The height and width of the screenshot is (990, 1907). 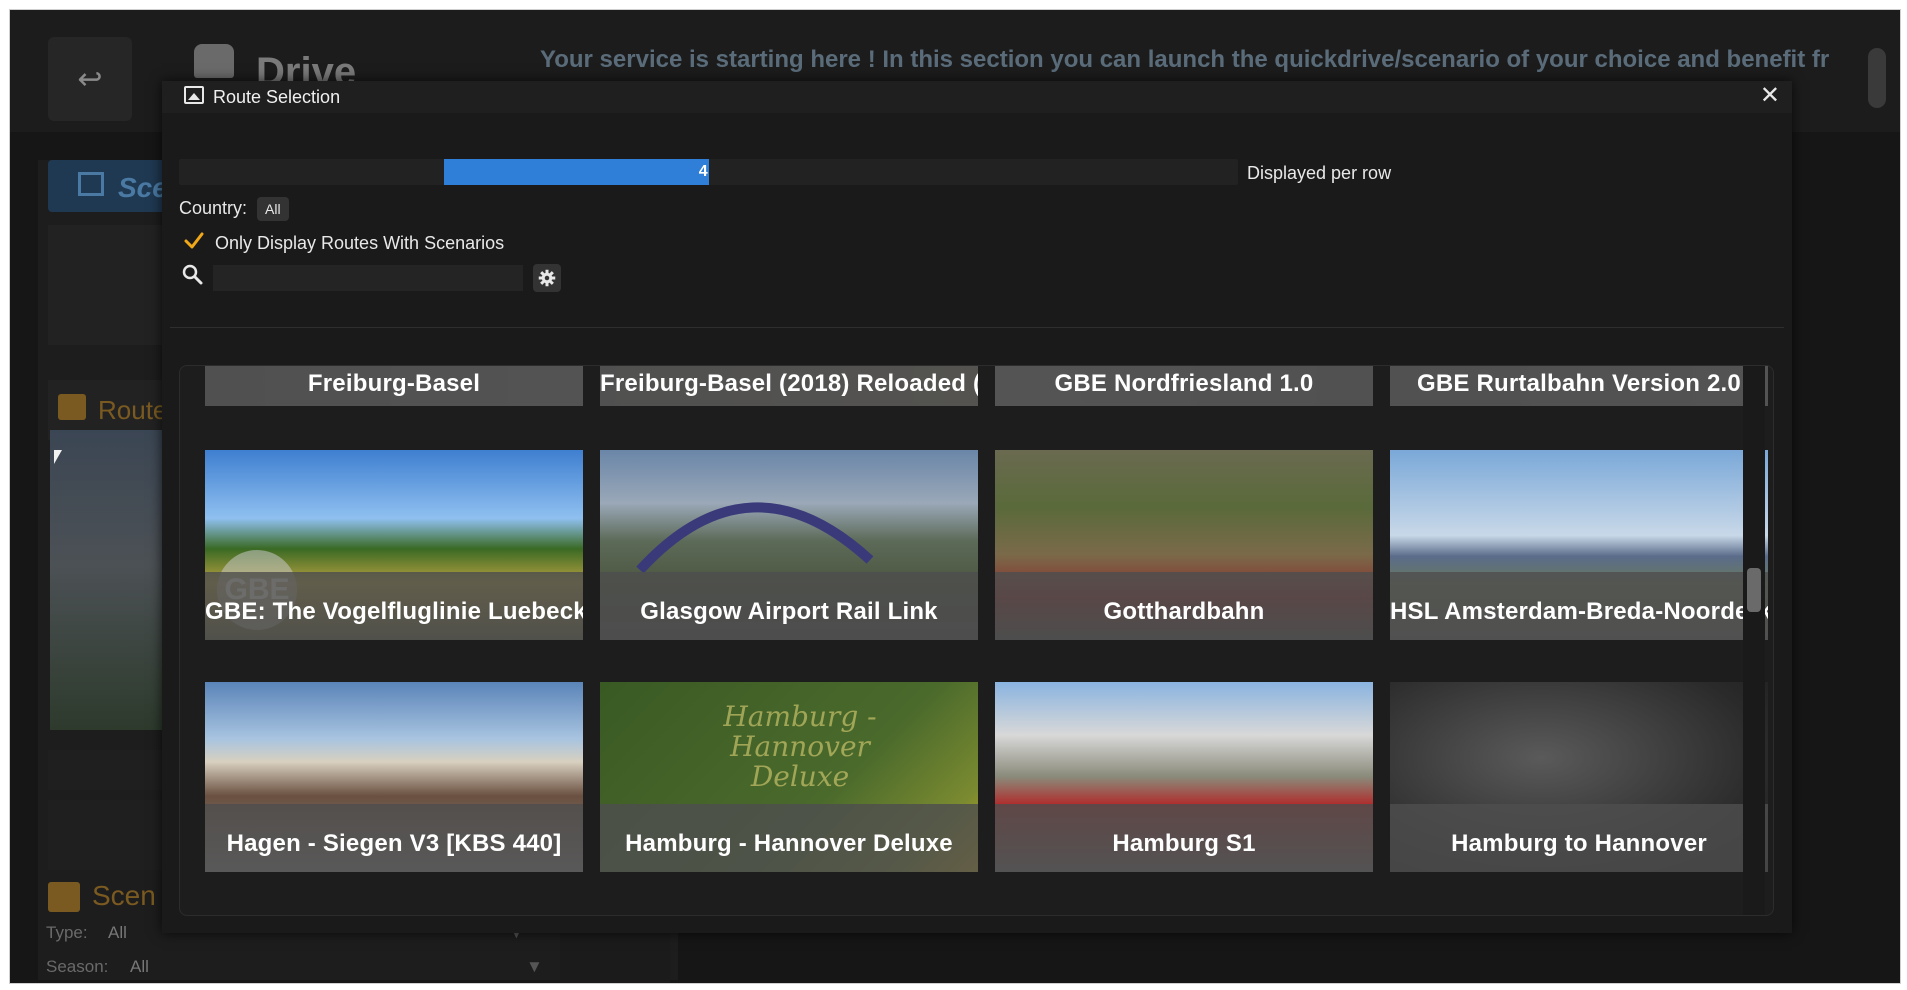 What do you see at coordinates (394, 611) in the screenshot?
I see `route-name: GBE: The Vogelfluglinie Luebeck-Putt` at bounding box center [394, 611].